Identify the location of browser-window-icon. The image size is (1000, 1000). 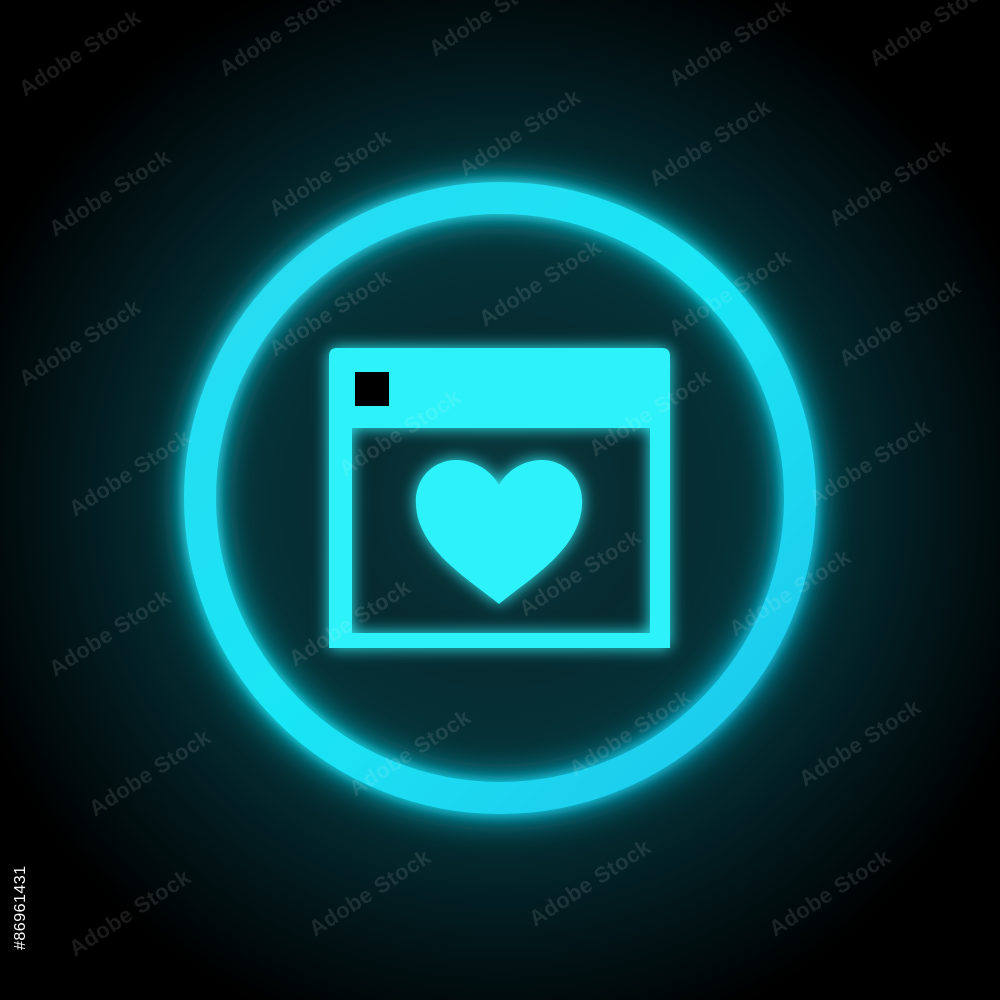
(499, 498).